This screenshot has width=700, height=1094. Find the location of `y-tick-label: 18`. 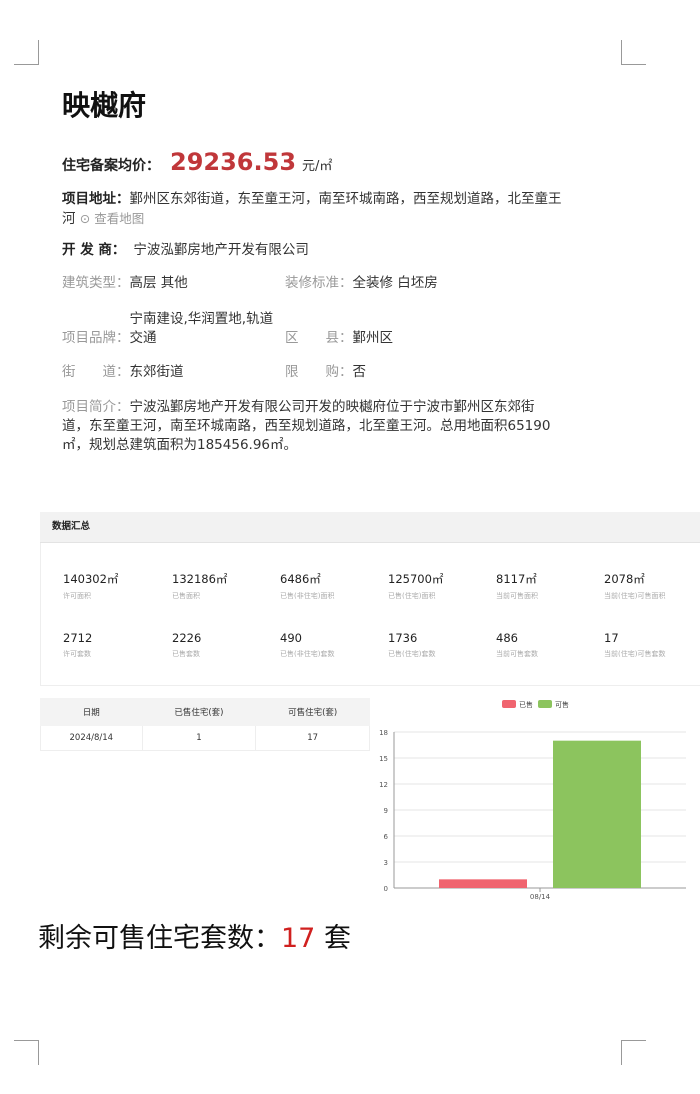

y-tick-label: 18 is located at coordinates (383, 733).